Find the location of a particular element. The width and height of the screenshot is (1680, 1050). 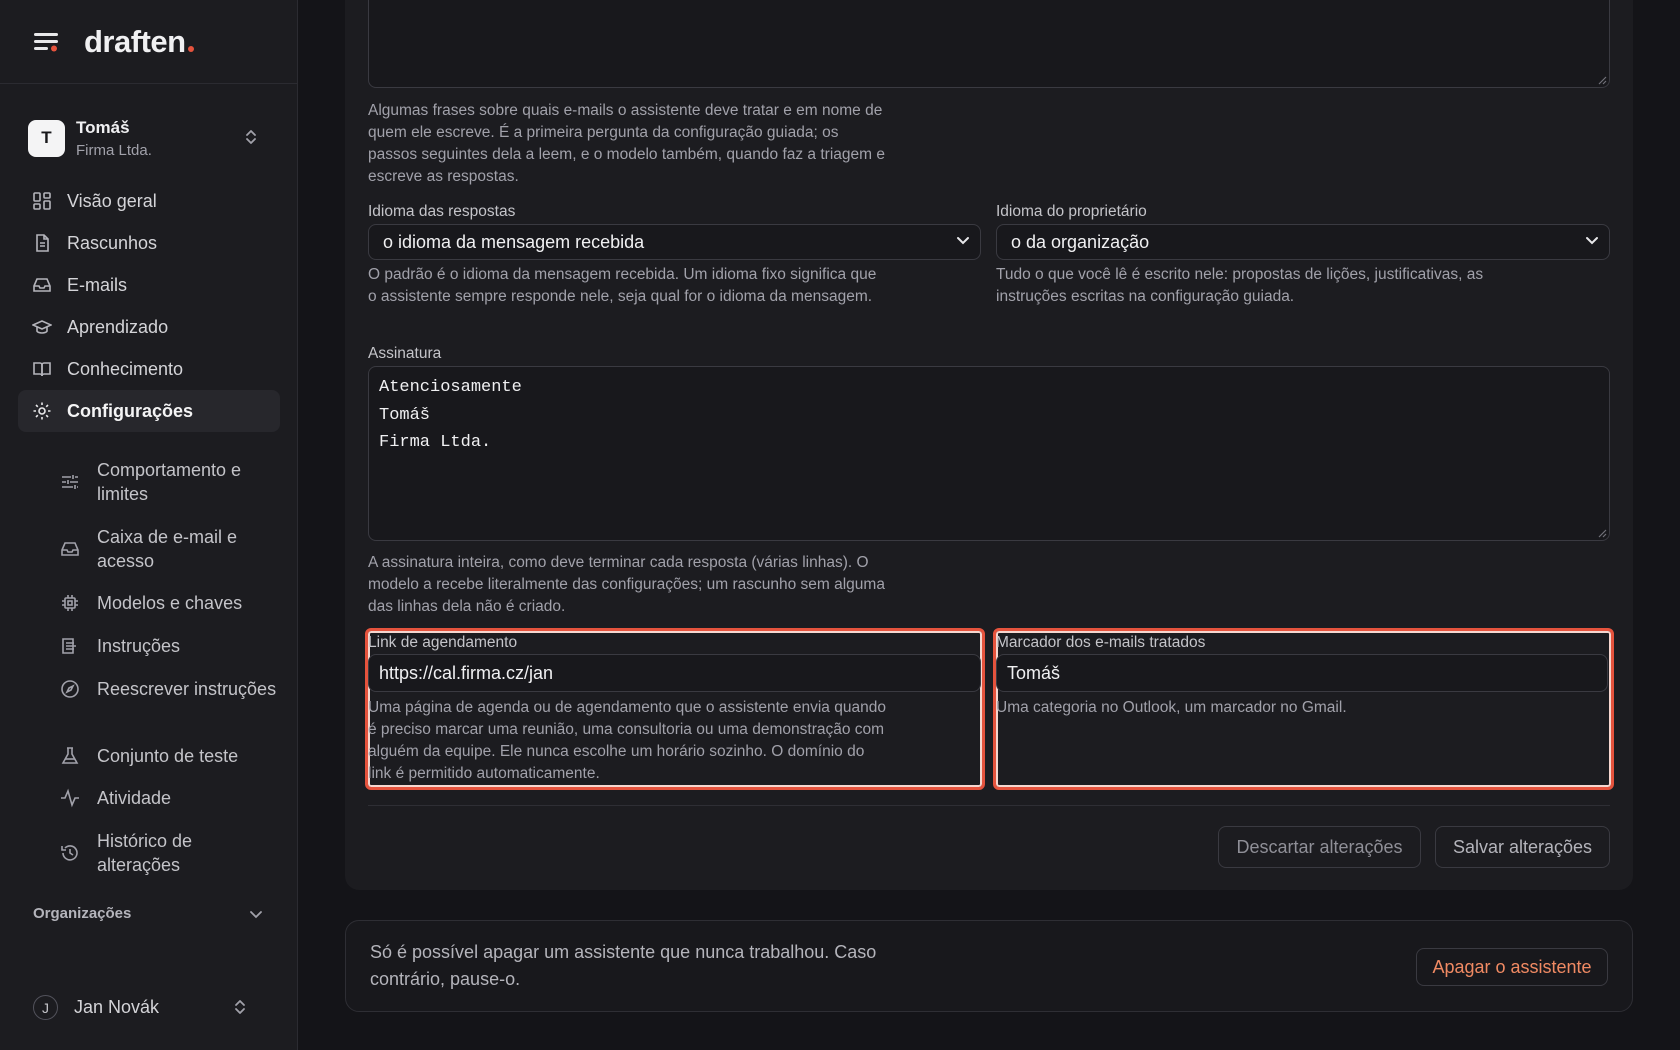

marker-value: Tomáš is located at coordinates (1034, 672).